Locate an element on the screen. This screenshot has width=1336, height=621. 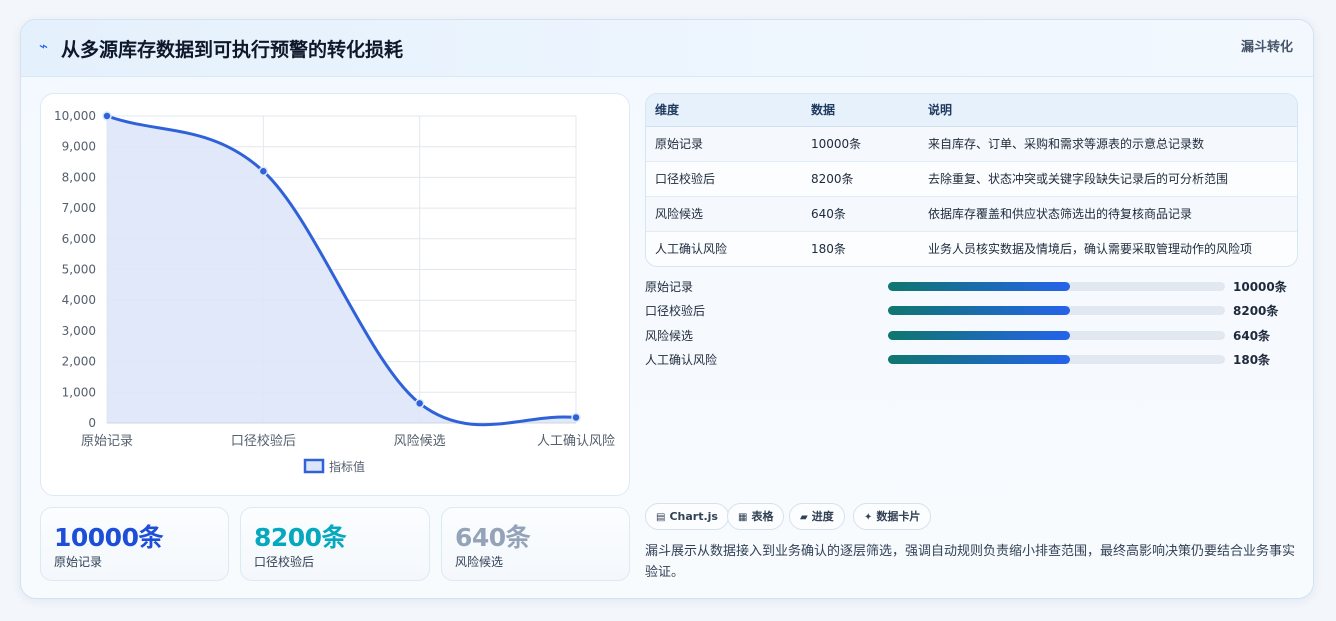
table-cell: 人工确认风险 is located at coordinates (724, 248).